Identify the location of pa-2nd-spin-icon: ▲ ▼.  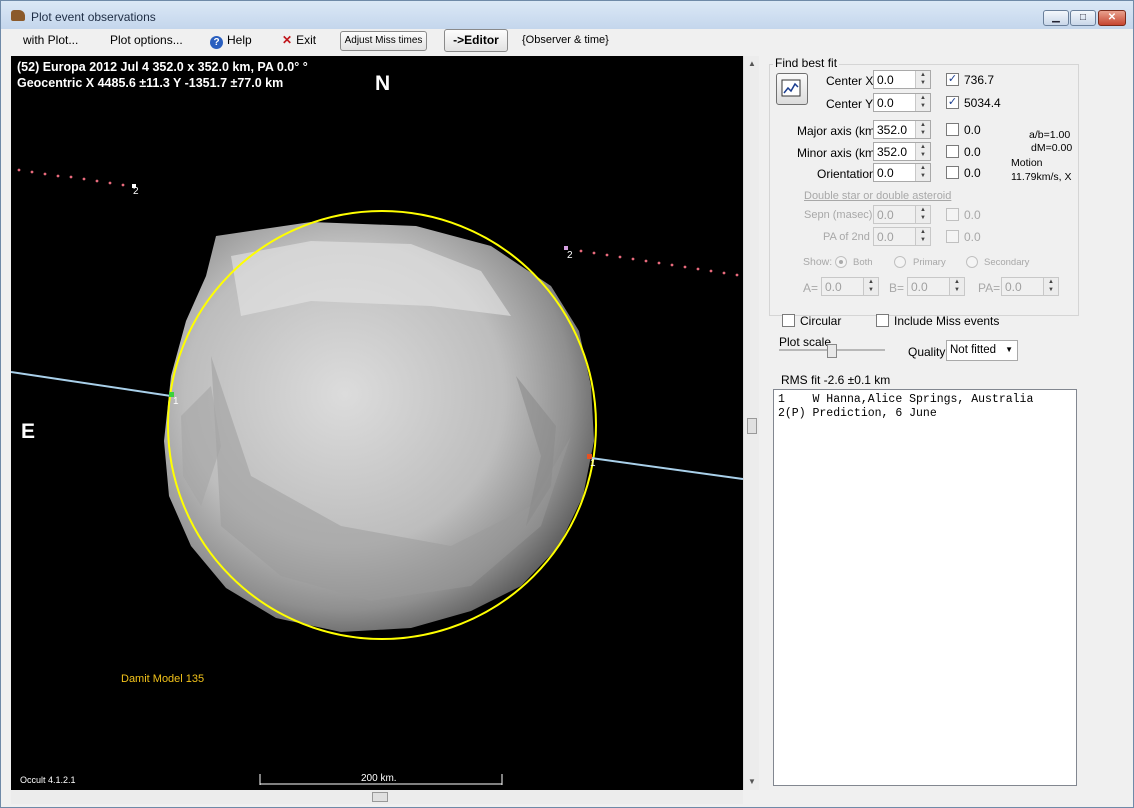
(922, 236).